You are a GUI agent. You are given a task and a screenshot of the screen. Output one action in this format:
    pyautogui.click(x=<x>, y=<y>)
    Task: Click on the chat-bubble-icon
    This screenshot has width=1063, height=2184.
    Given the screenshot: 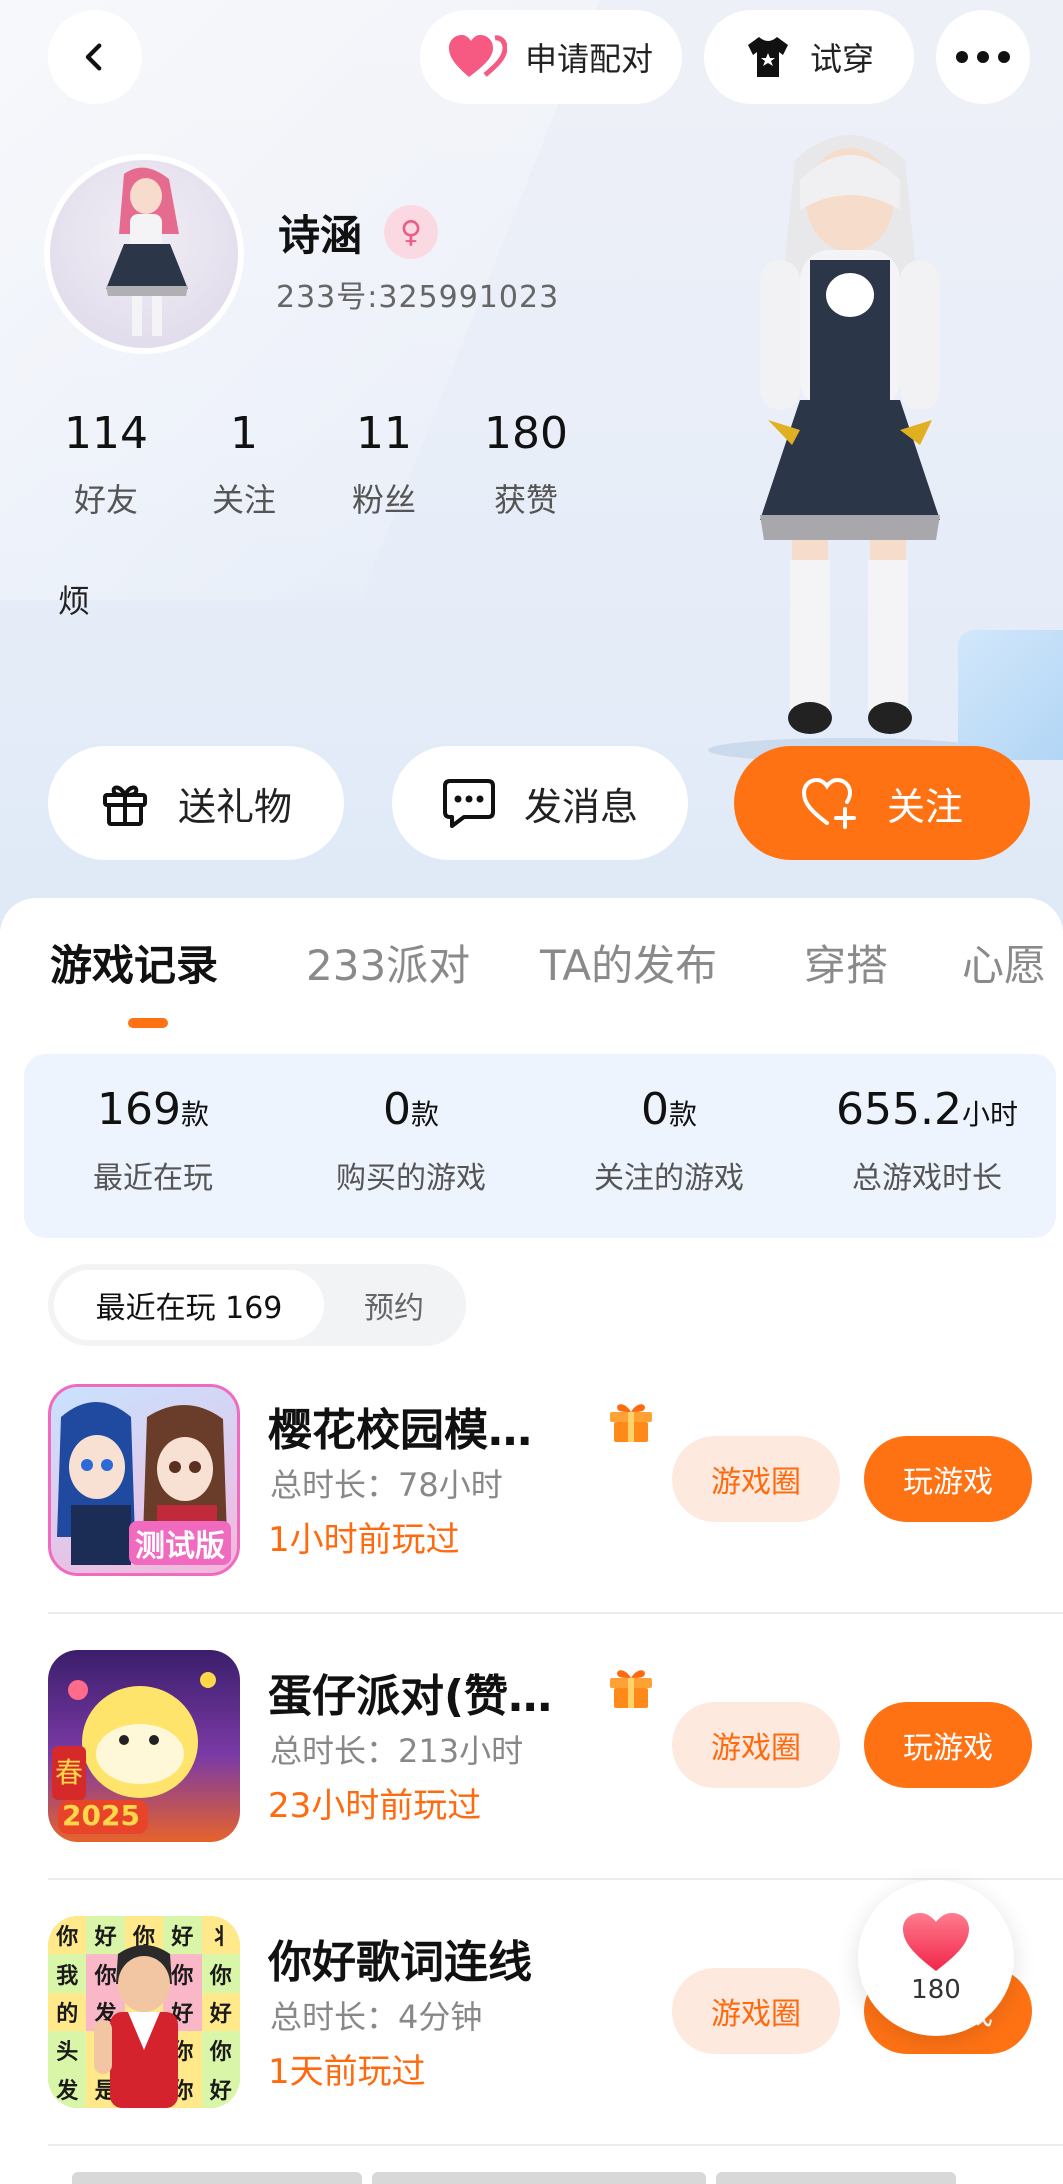 What is the action you would take?
    pyautogui.click(x=468, y=803)
    